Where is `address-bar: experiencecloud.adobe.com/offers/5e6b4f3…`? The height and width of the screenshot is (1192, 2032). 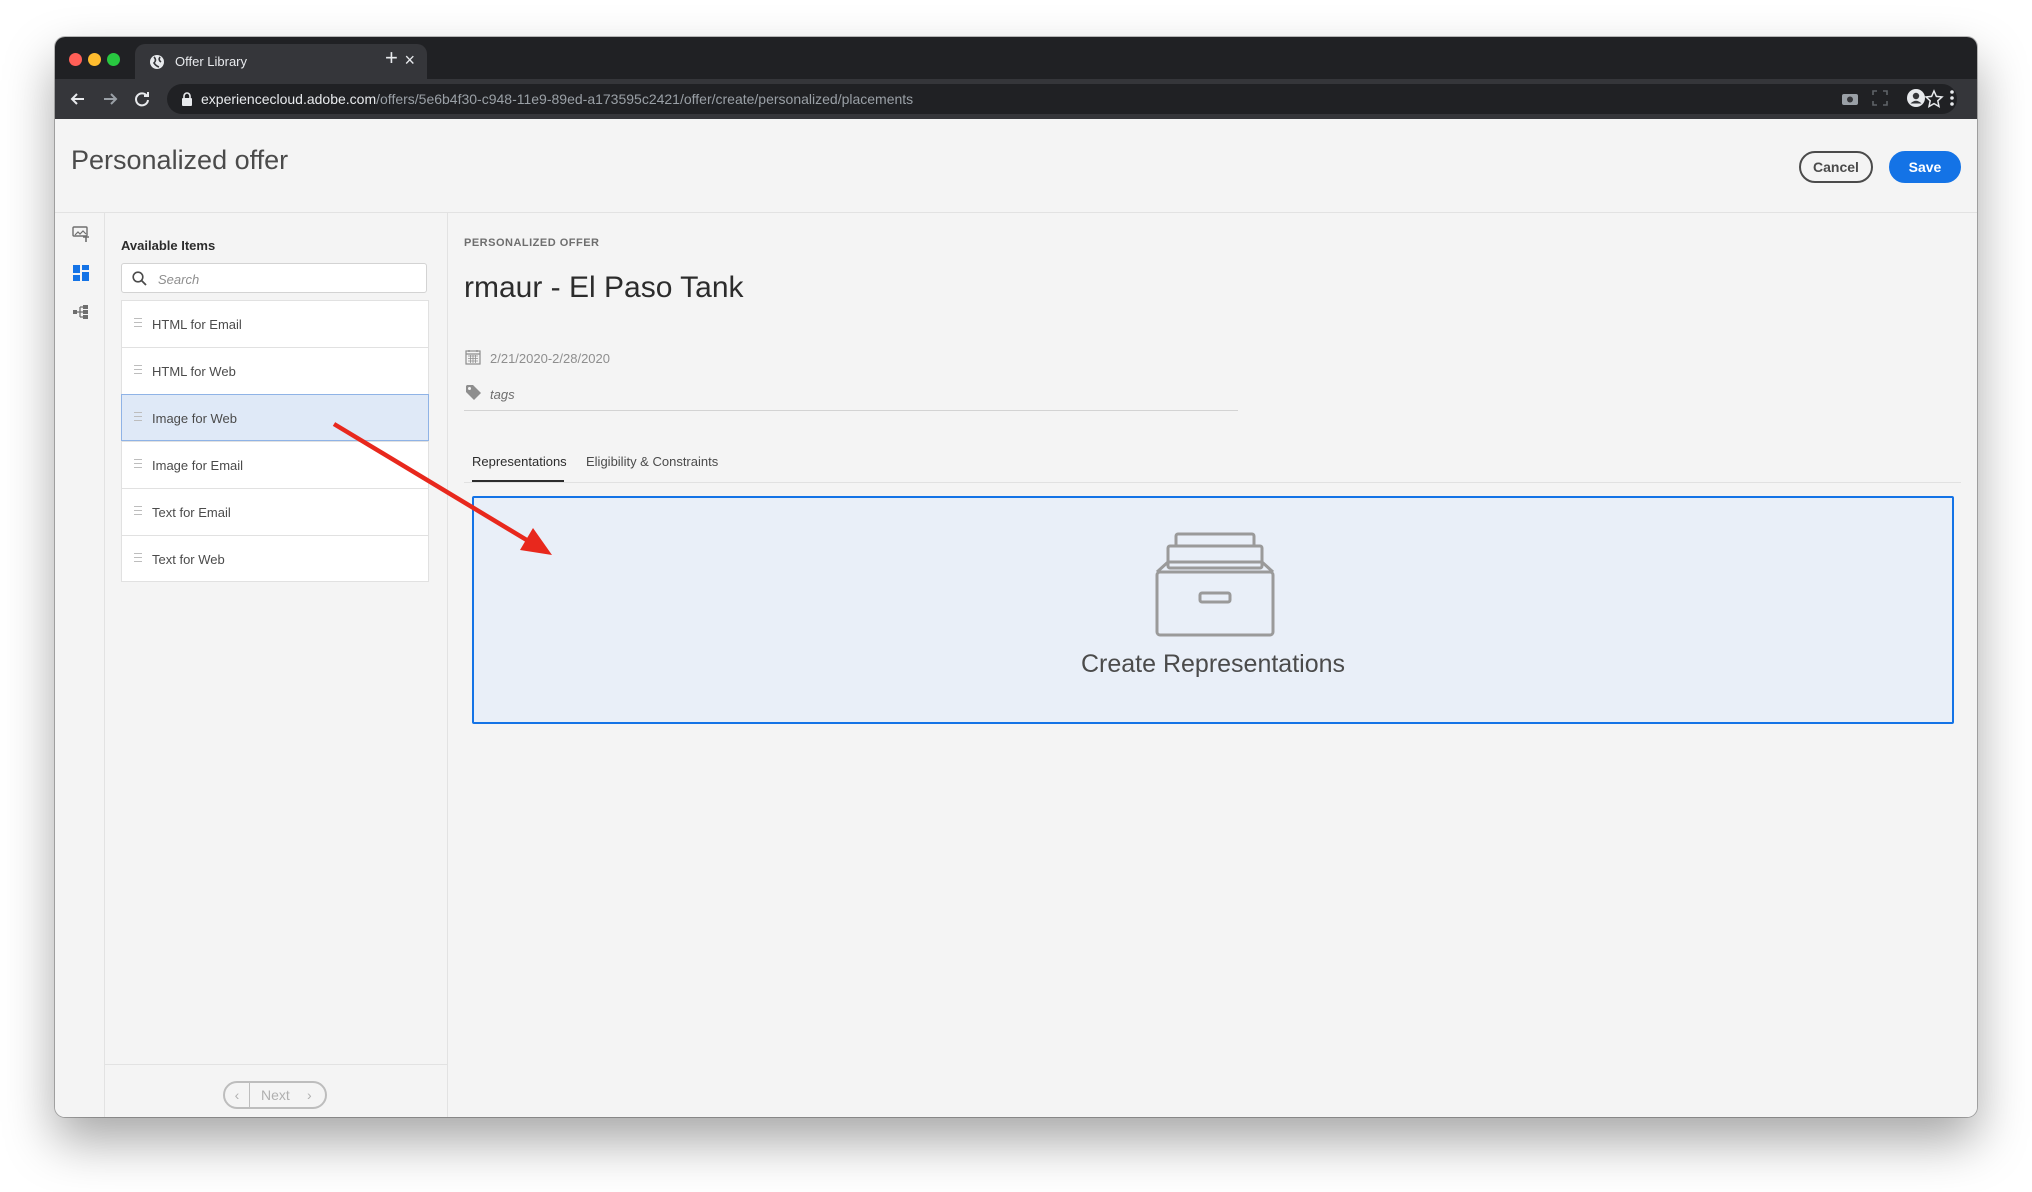 address-bar: experiencecloud.adobe.com/offers/5e6b4f3… is located at coordinates (1062, 99).